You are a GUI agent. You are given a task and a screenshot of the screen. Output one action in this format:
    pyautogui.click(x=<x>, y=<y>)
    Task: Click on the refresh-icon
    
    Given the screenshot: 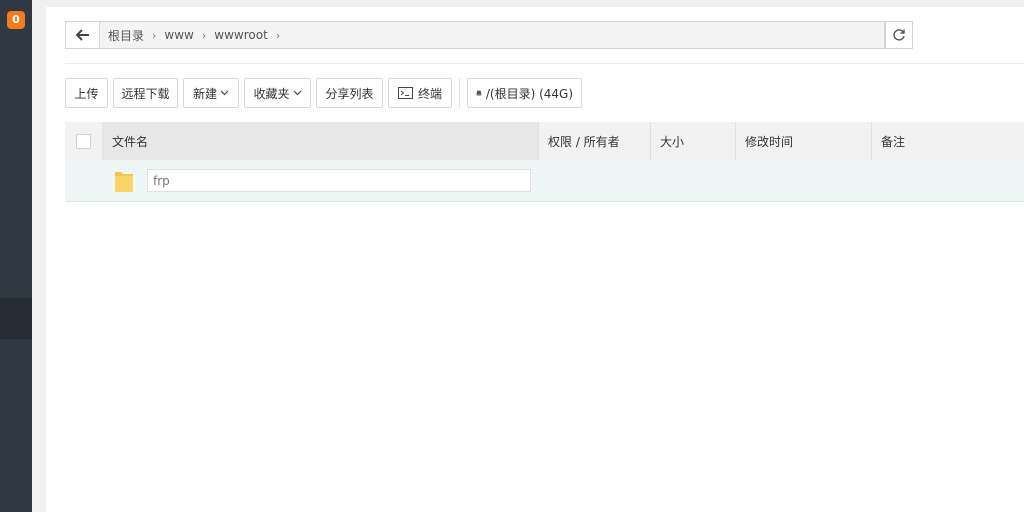 What is the action you would take?
    pyautogui.click(x=899, y=35)
    